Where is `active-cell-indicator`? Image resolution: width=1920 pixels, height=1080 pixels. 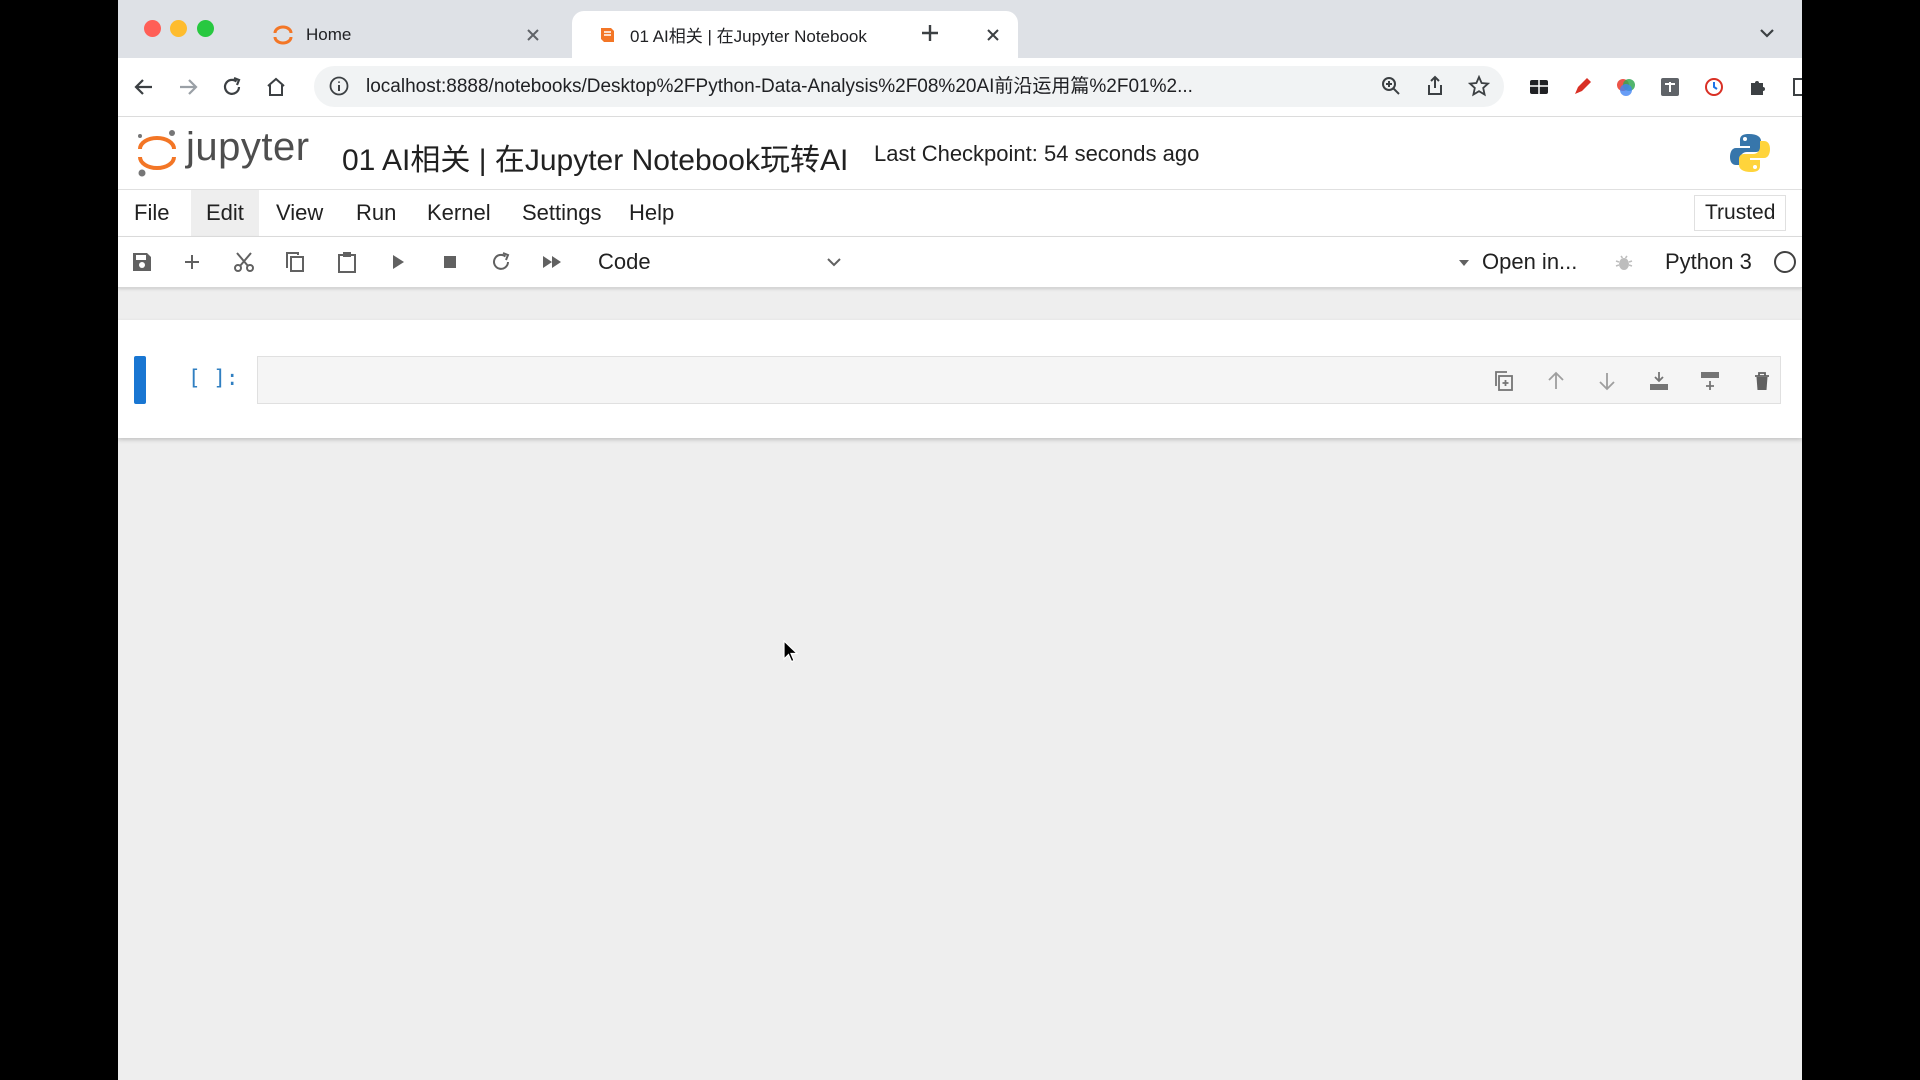 active-cell-indicator is located at coordinates (140, 380).